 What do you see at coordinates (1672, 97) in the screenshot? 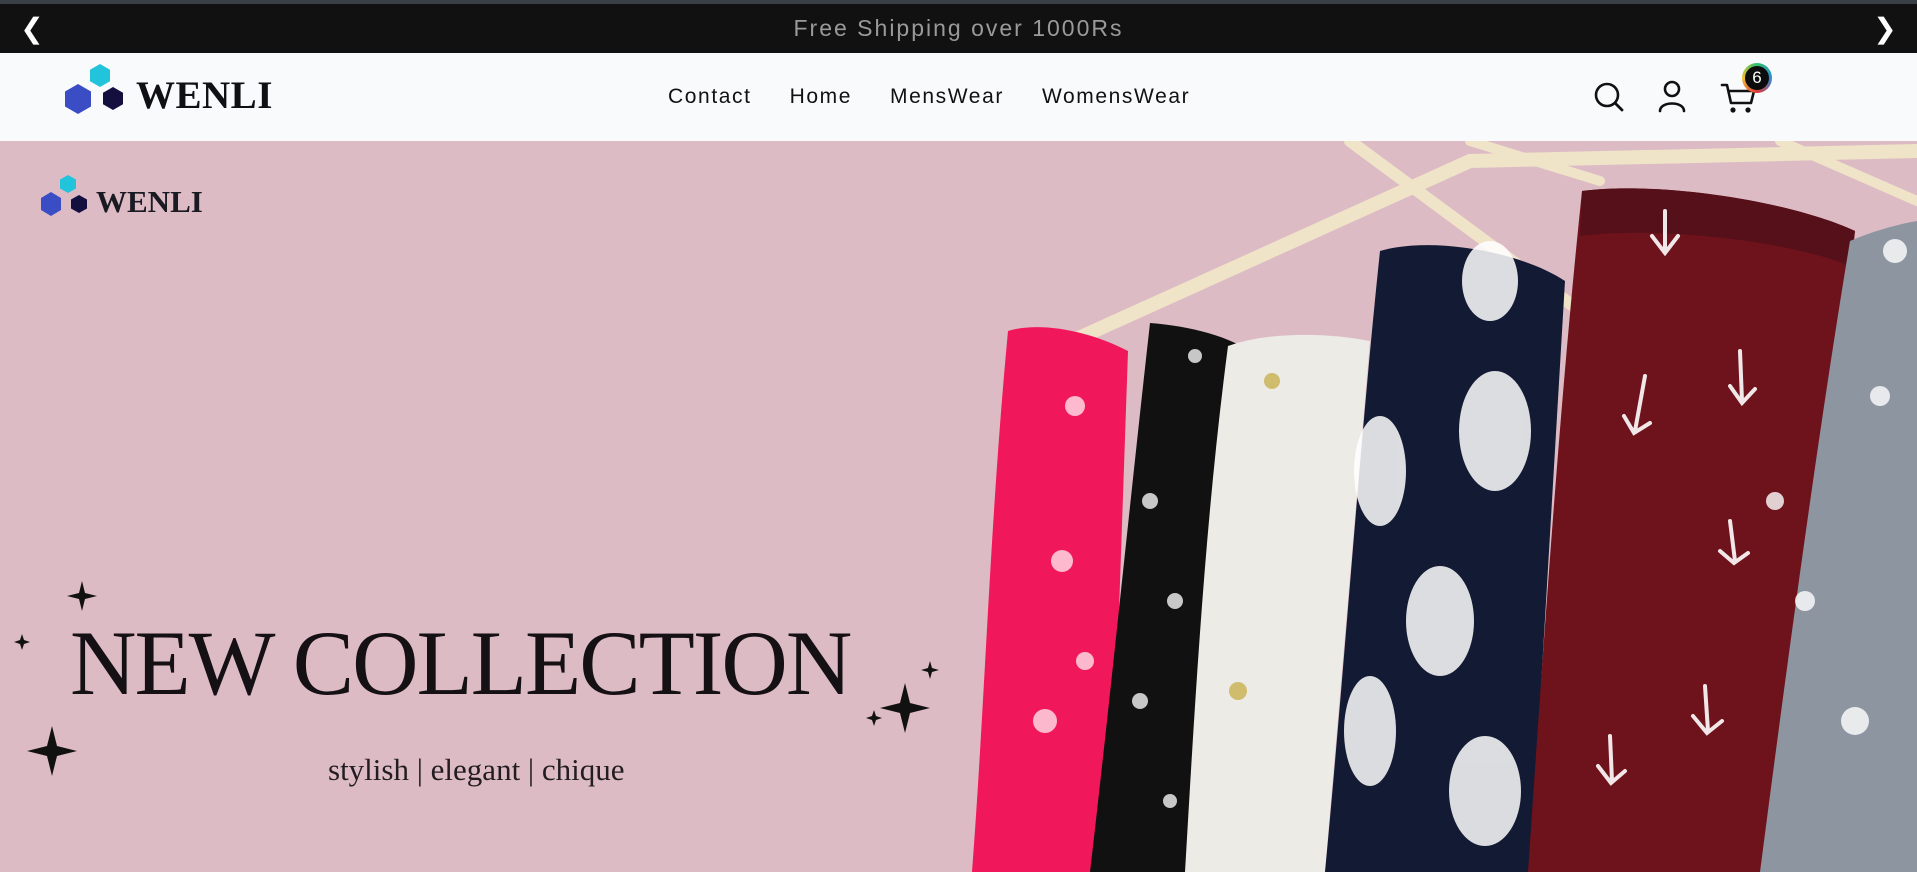
I see `account-icon` at bounding box center [1672, 97].